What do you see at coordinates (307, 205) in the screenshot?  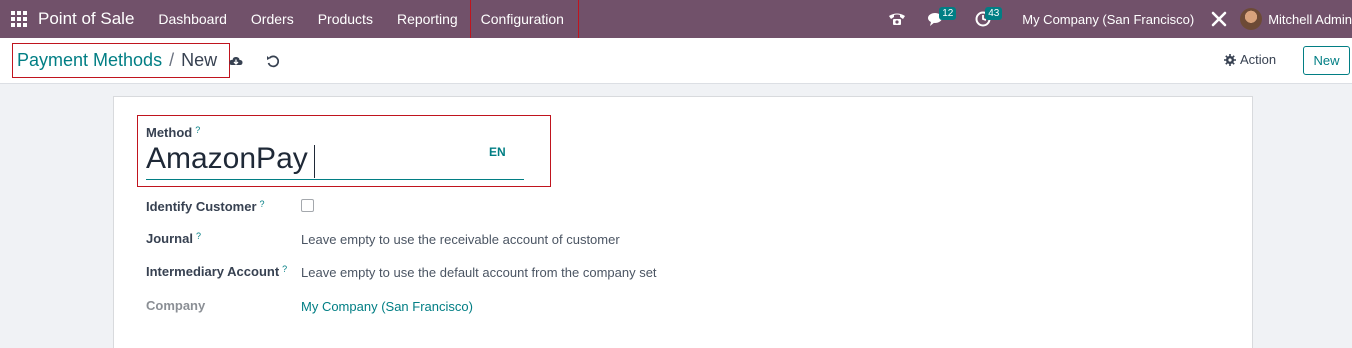 I see `identify-customer-checkbox` at bounding box center [307, 205].